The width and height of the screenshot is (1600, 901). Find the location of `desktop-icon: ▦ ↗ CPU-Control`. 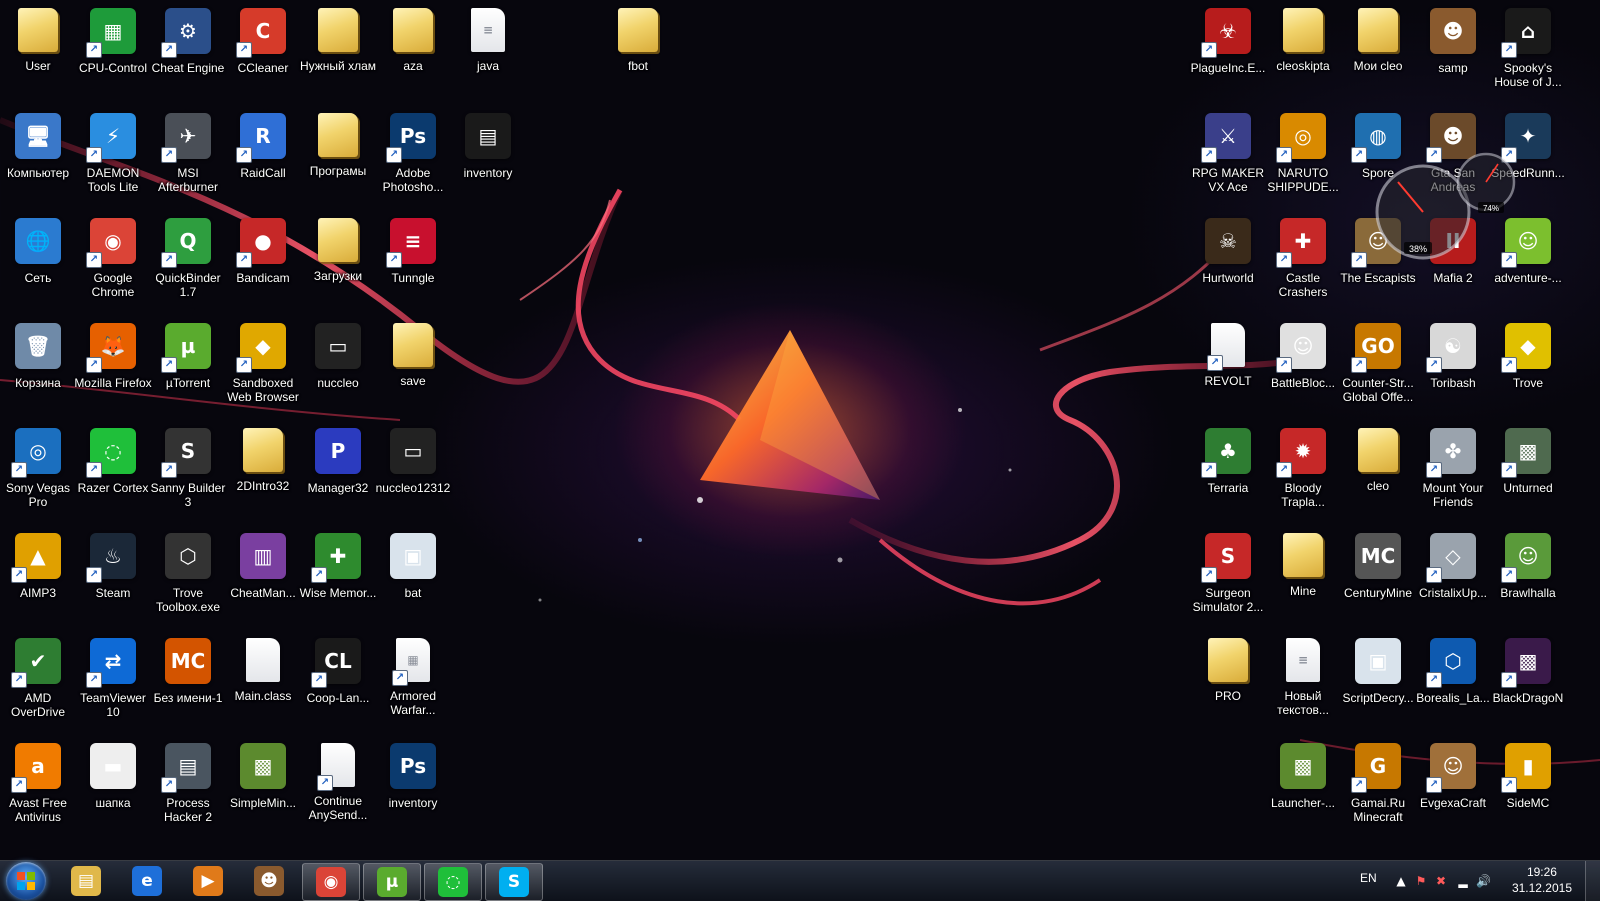

desktop-icon: ▦ ↗ CPU-Control is located at coordinates (113, 53).